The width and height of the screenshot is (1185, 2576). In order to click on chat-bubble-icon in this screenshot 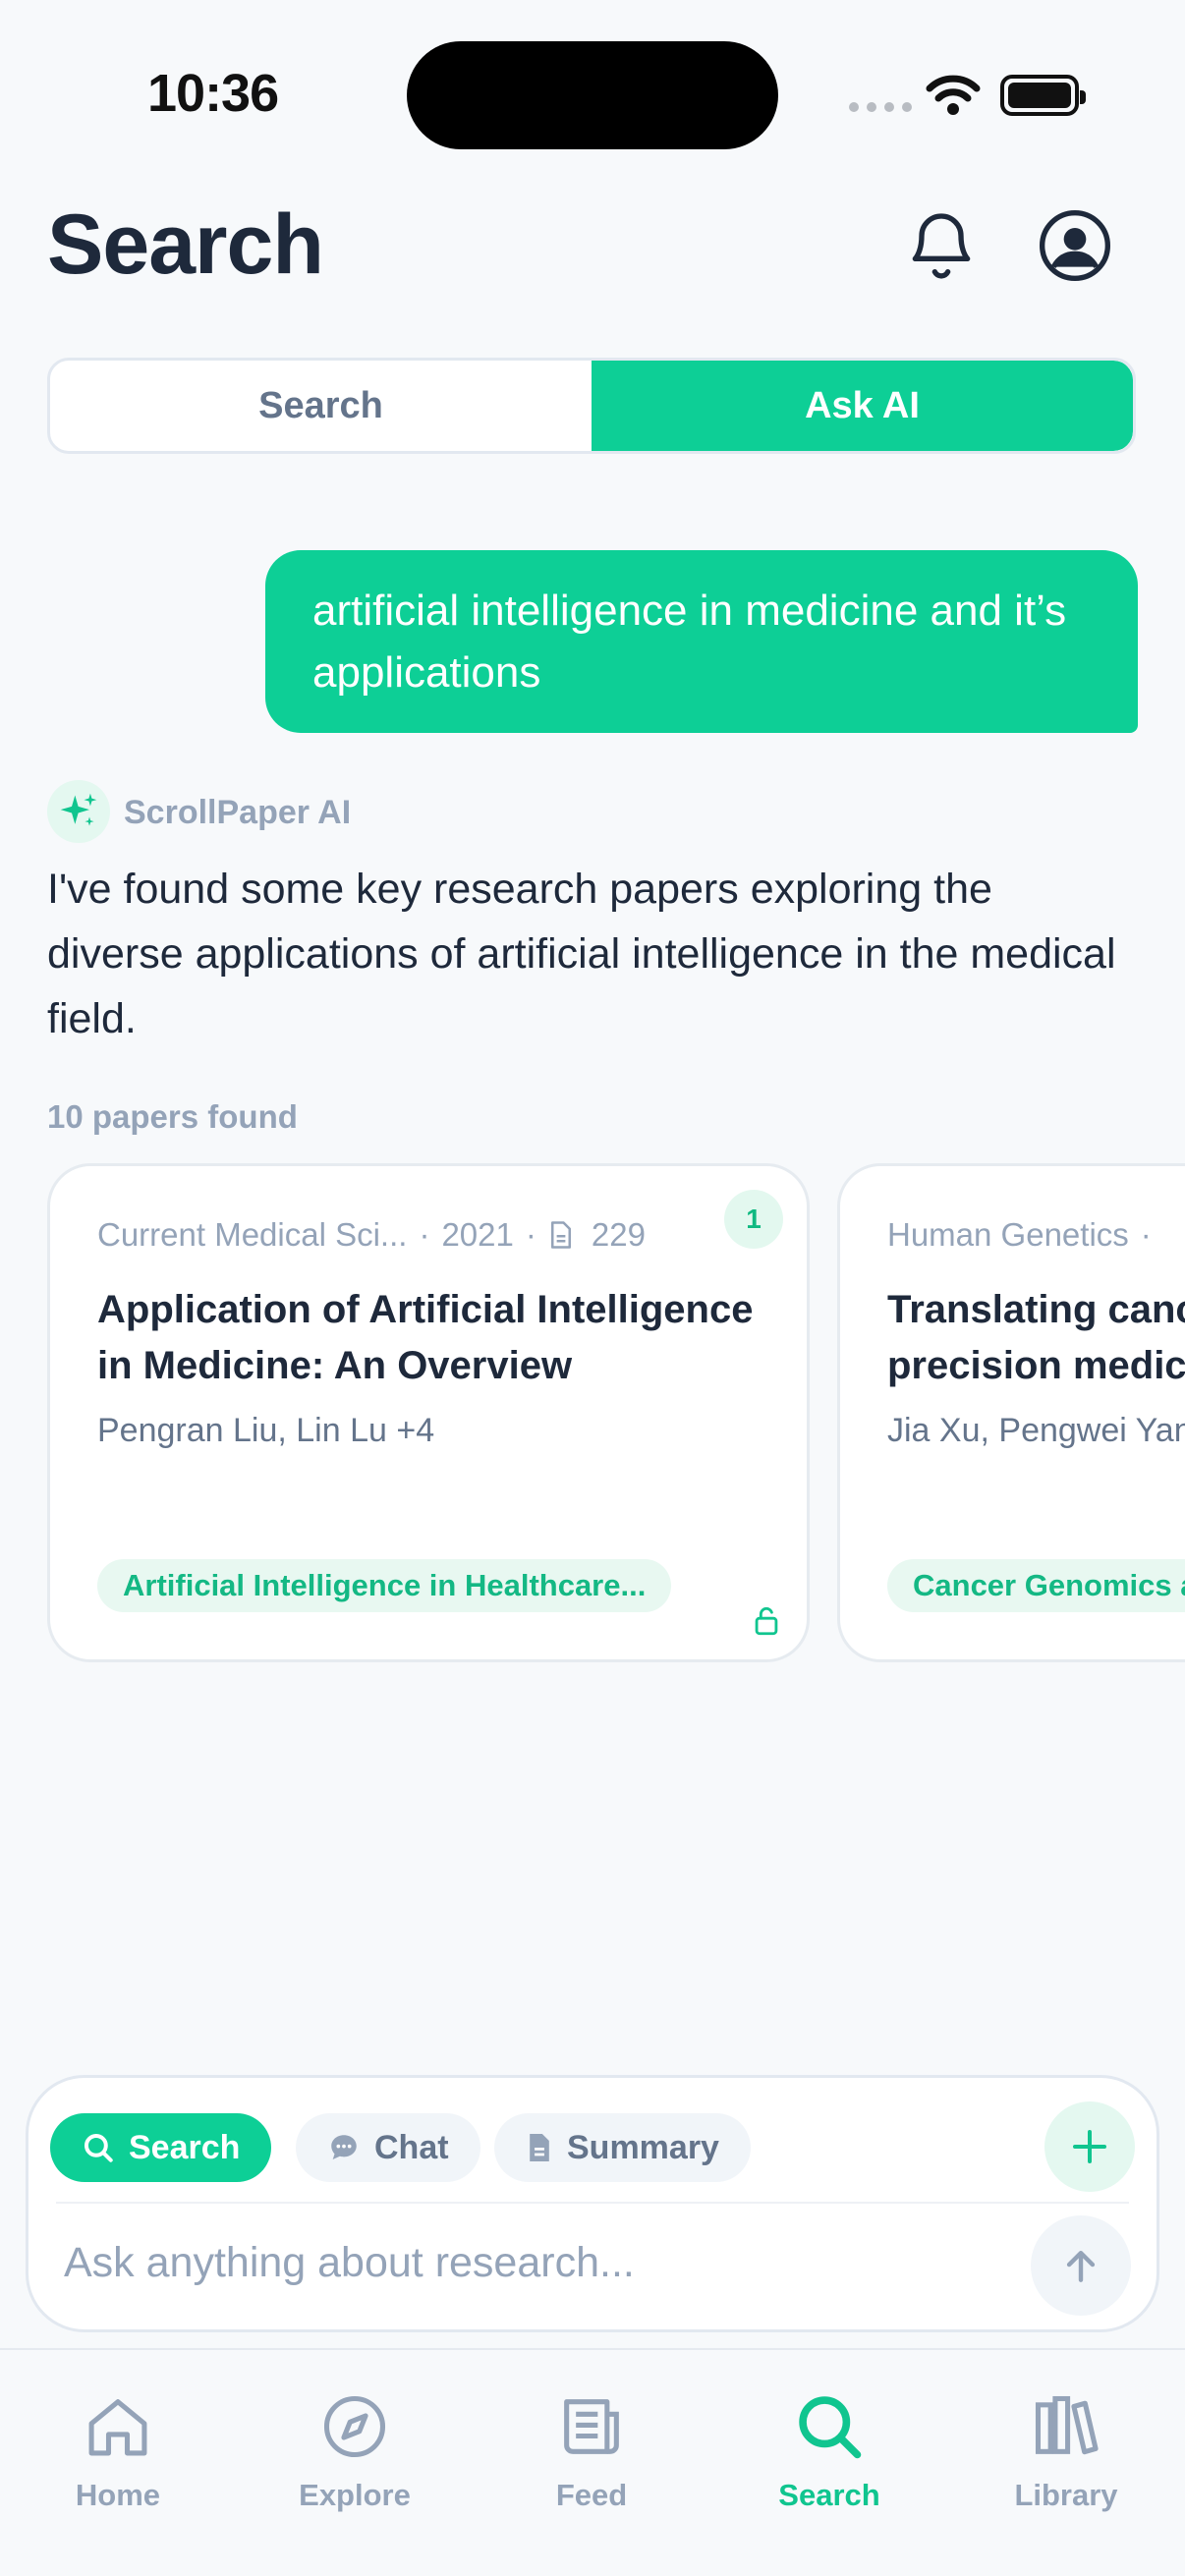, I will do `click(344, 2147)`.